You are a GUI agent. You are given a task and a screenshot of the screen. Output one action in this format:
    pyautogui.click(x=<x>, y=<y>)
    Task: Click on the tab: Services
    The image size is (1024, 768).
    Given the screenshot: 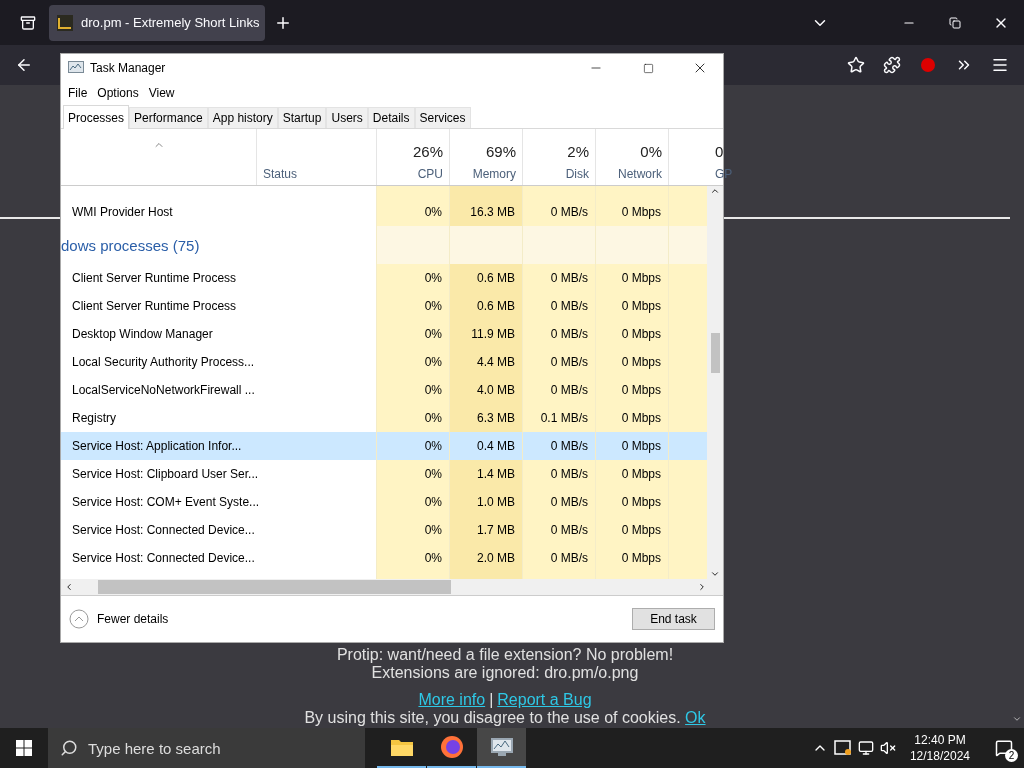 What is the action you would take?
    pyautogui.click(x=442, y=117)
    